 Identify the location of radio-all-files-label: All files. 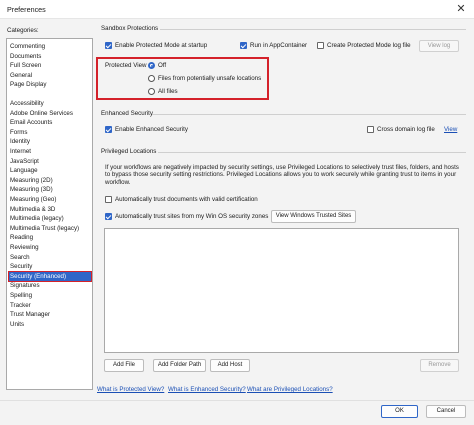
(168, 91).